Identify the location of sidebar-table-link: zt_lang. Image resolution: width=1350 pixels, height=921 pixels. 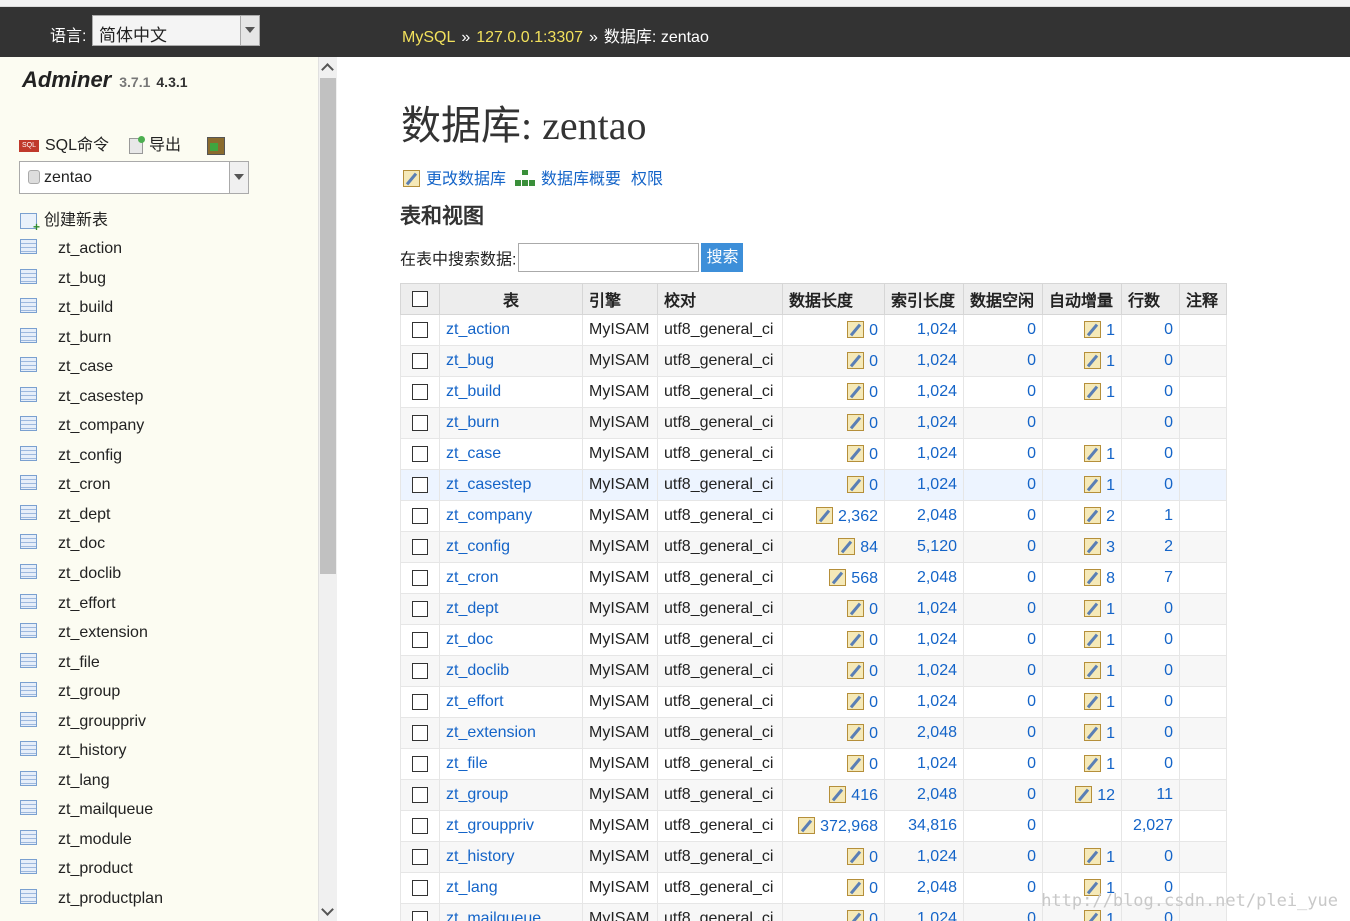
(84, 780).